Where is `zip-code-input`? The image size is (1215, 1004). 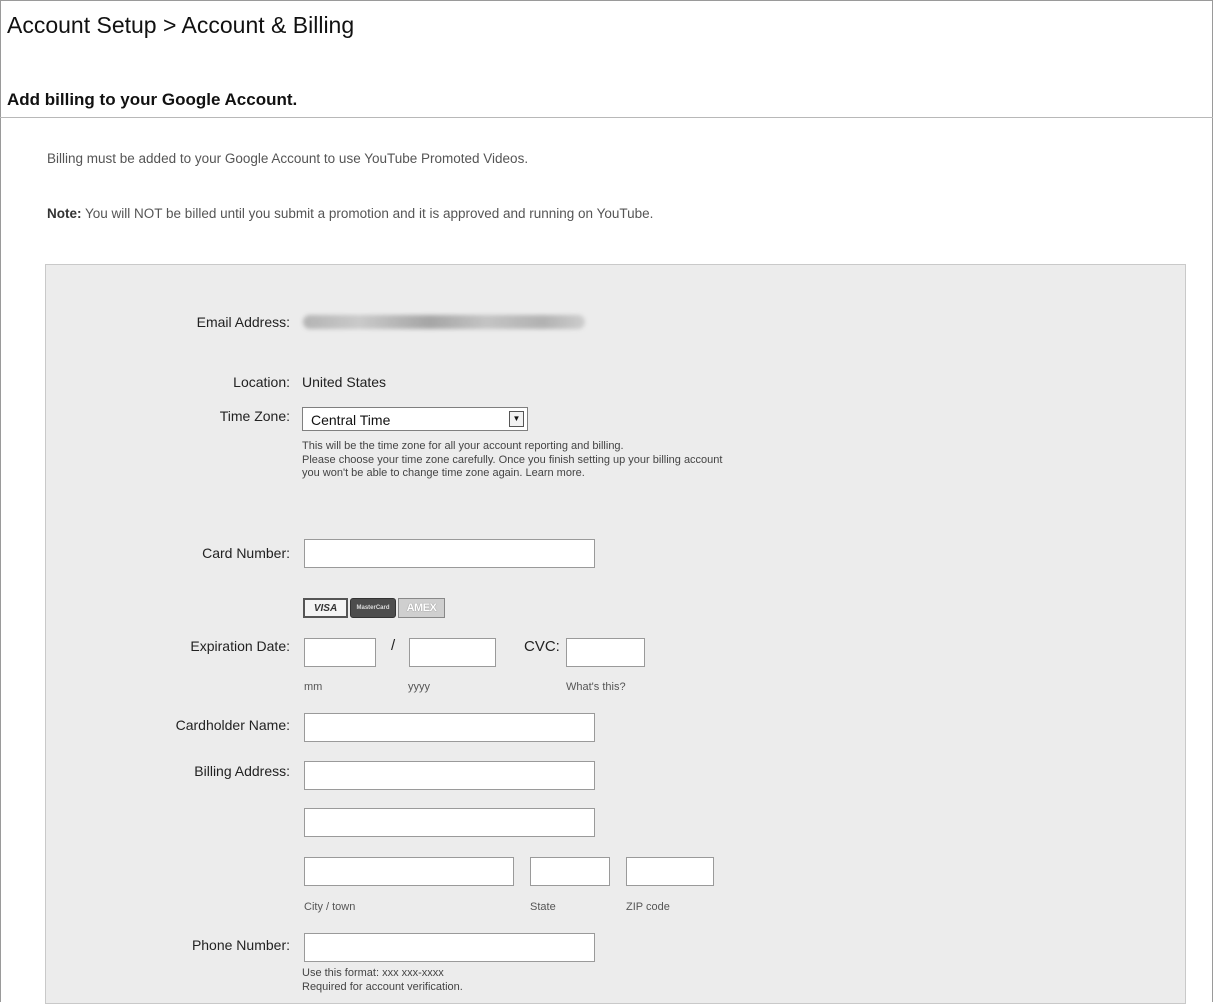 zip-code-input is located at coordinates (670, 871).